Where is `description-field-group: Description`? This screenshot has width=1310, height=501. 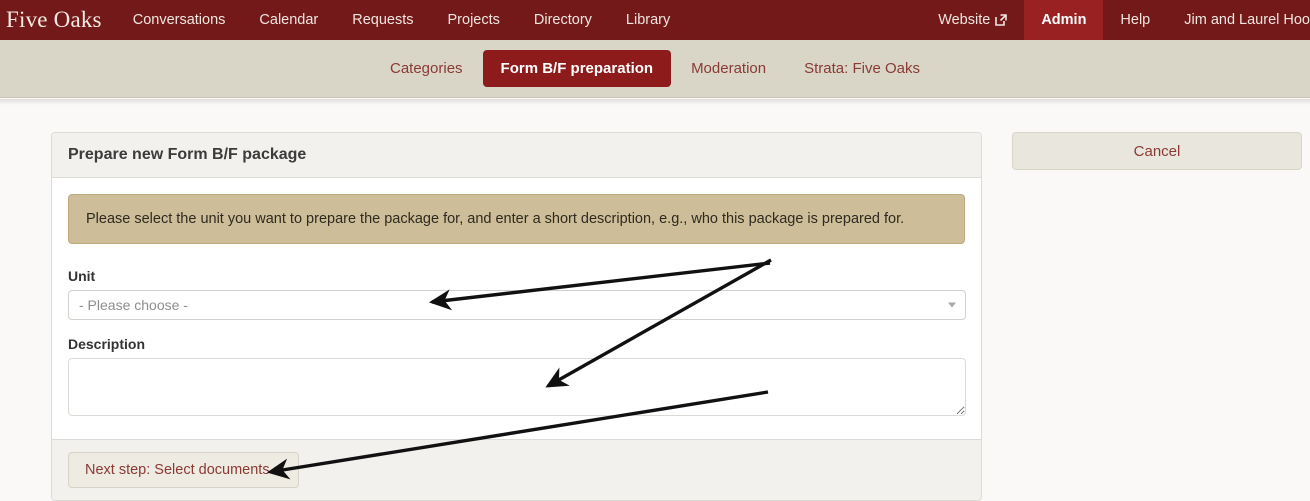
description-field-group: Description is located at coordinates (517, 378).